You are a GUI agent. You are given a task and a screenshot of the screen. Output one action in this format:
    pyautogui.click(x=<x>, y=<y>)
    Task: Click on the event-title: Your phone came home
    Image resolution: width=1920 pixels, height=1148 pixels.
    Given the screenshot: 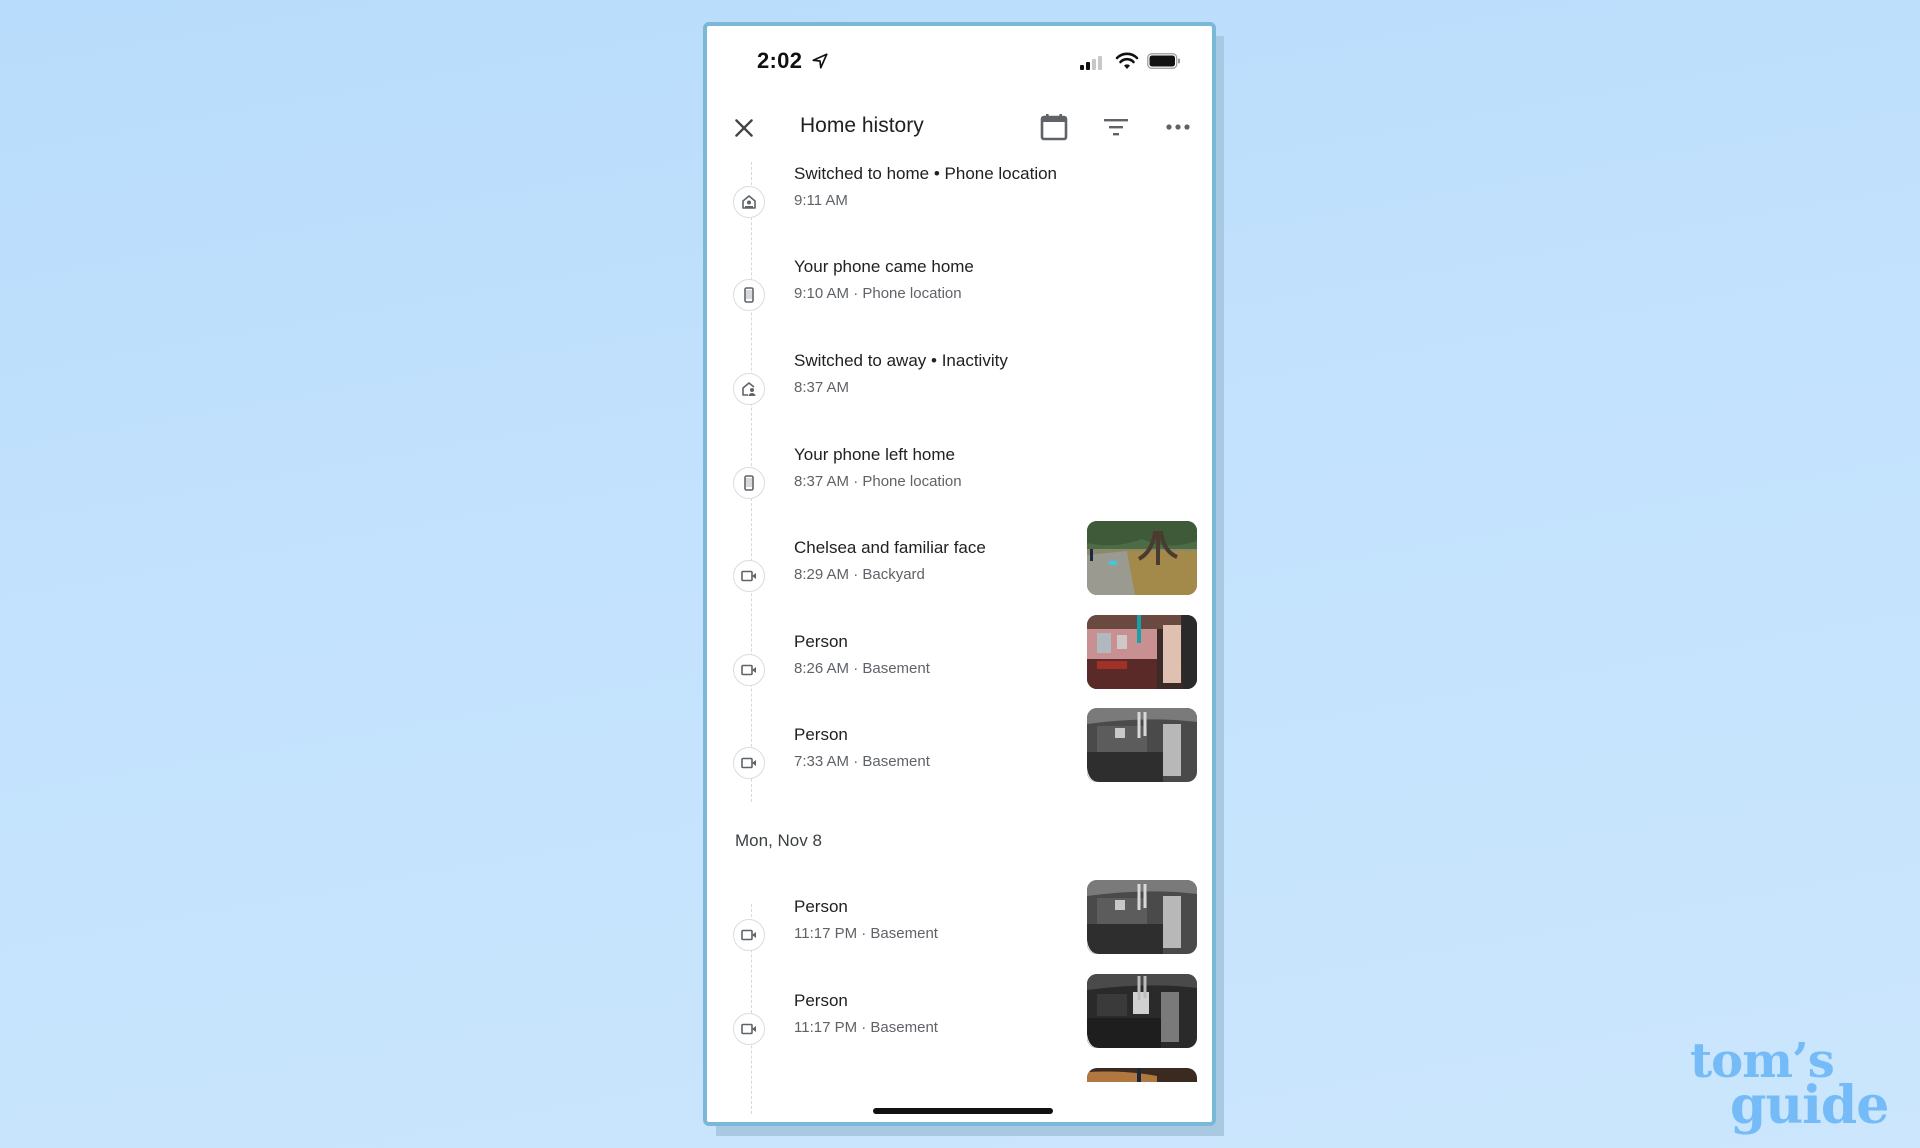 What is the action you would take?
    pyautogui.click(x=884, y=266)
    